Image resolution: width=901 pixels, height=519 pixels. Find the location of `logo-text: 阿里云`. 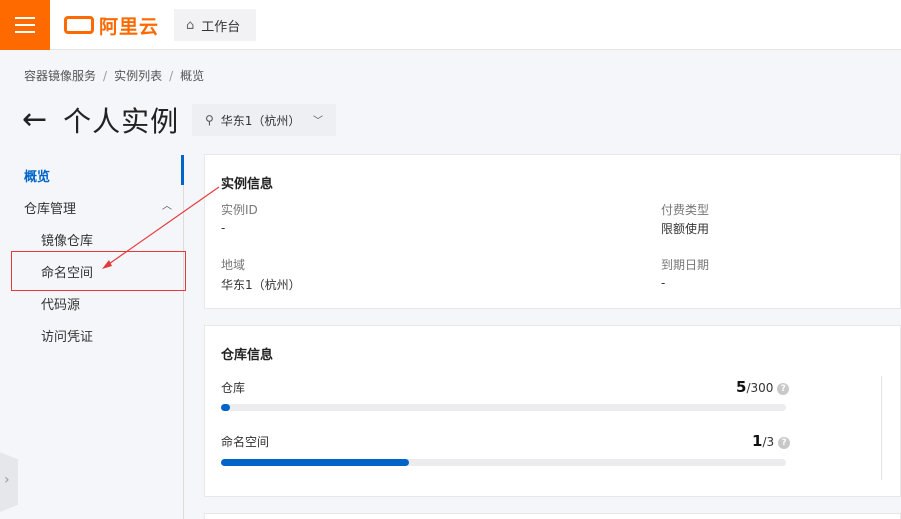

logo-text: 阿里云 is located at coordinates (129, 26).